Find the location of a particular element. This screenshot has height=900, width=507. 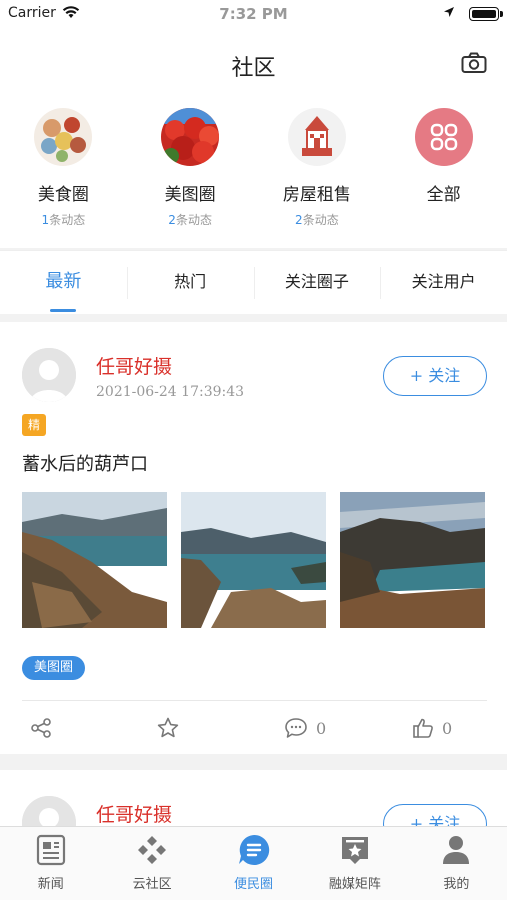

featured-badge: 精 is located at coordinates (34, 425).